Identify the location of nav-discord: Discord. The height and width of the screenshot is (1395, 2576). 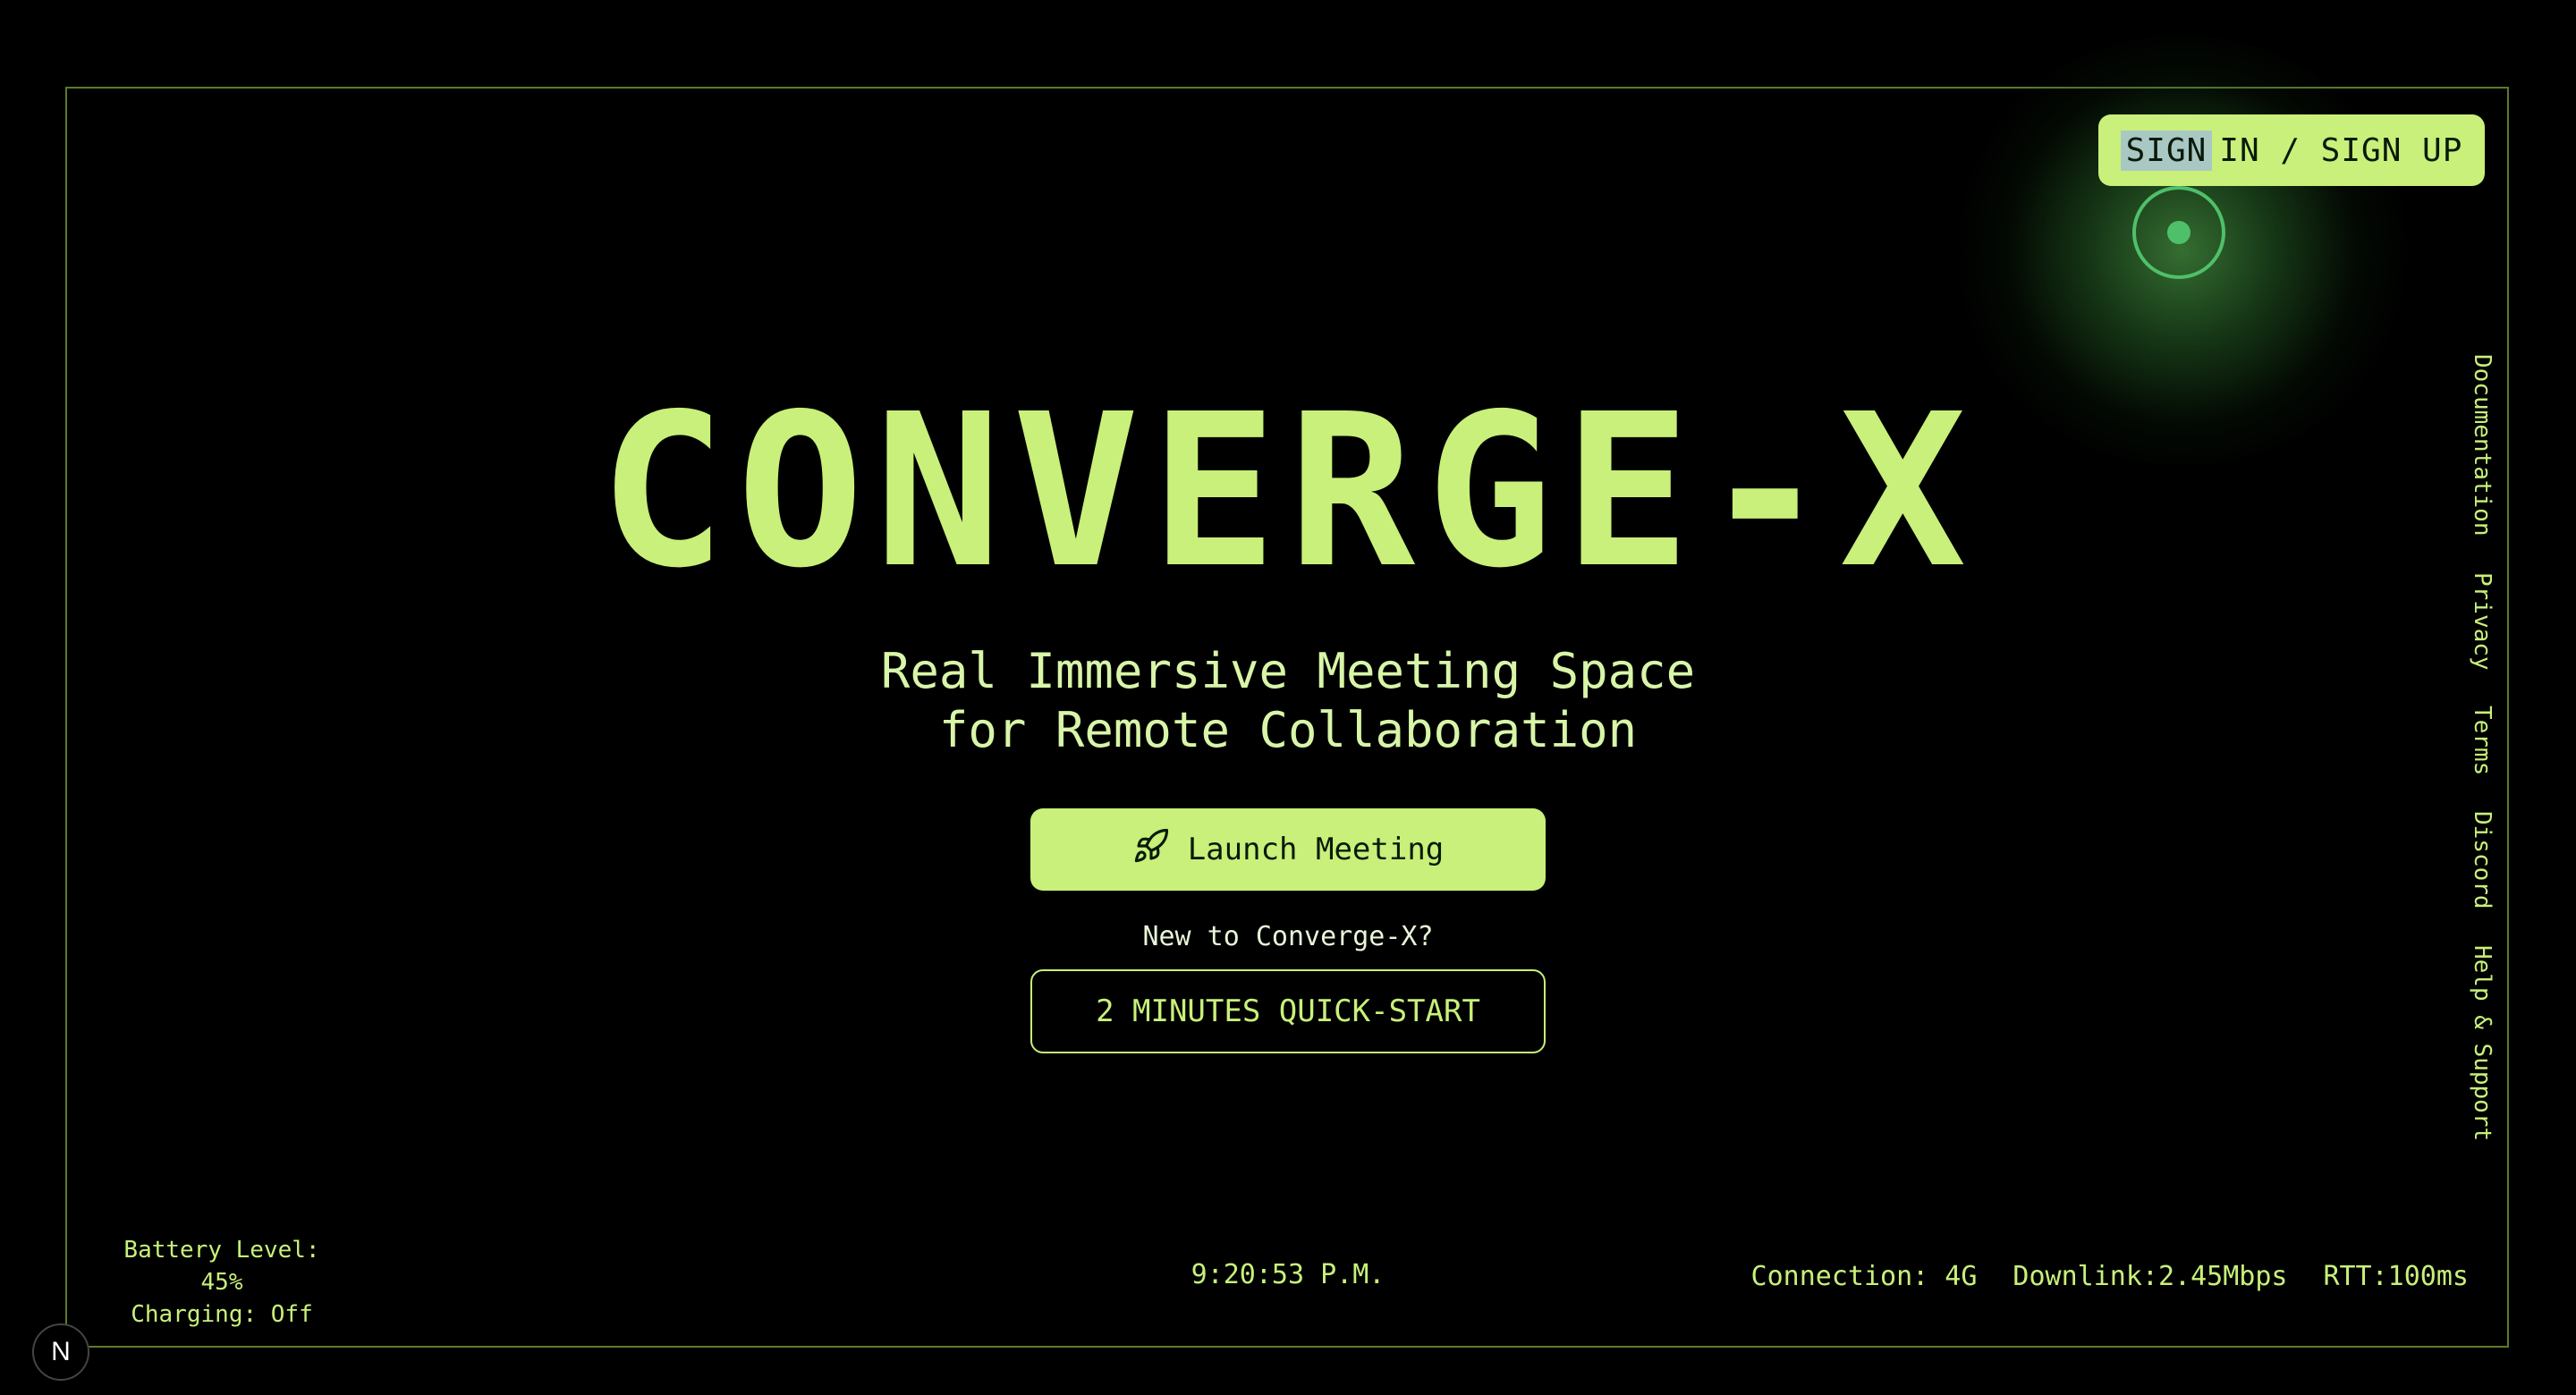
(2478, 860).